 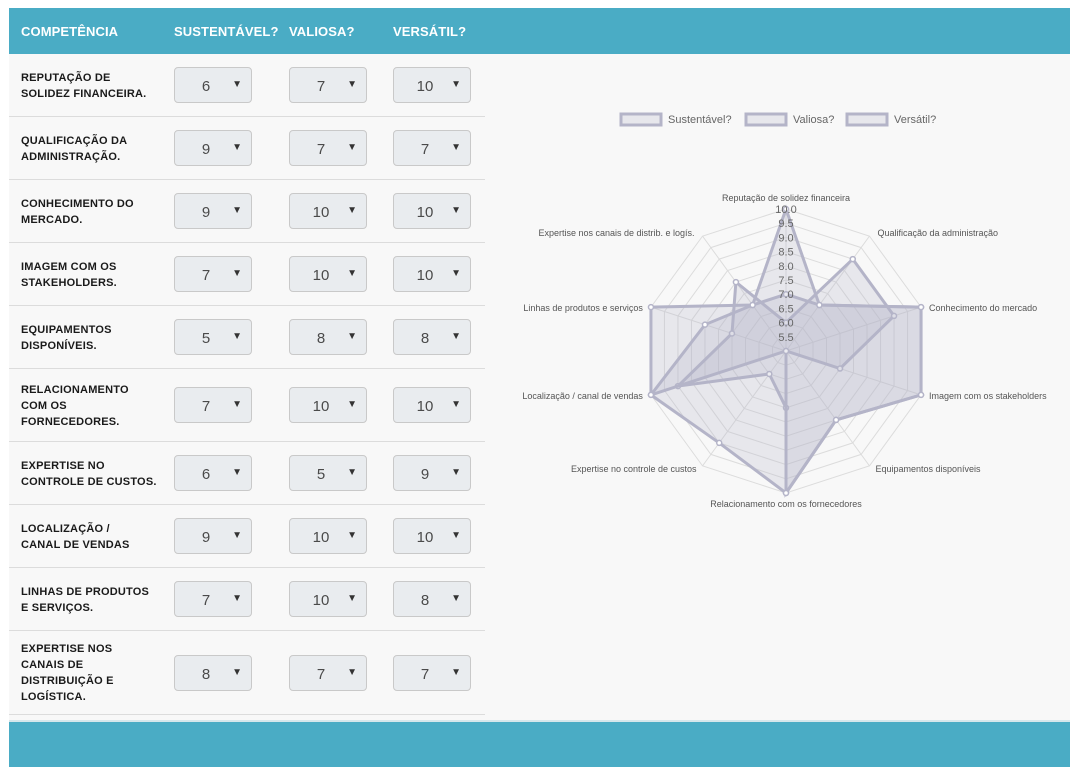 I want to click on sustentavel-select: 8 ▼, so click(x=213, y=673).